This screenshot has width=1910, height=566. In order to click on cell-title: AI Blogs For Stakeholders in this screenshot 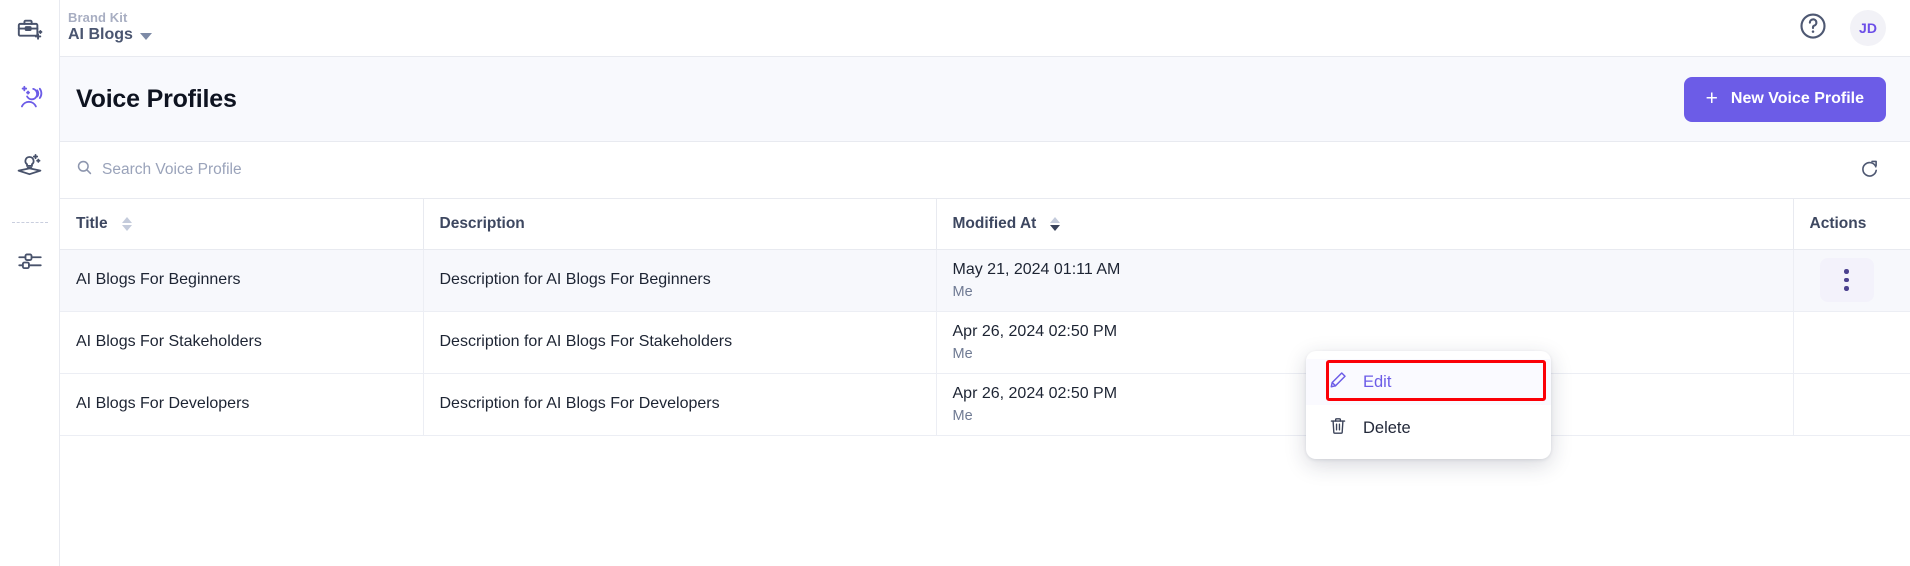, I will do `click(242, 342)`.